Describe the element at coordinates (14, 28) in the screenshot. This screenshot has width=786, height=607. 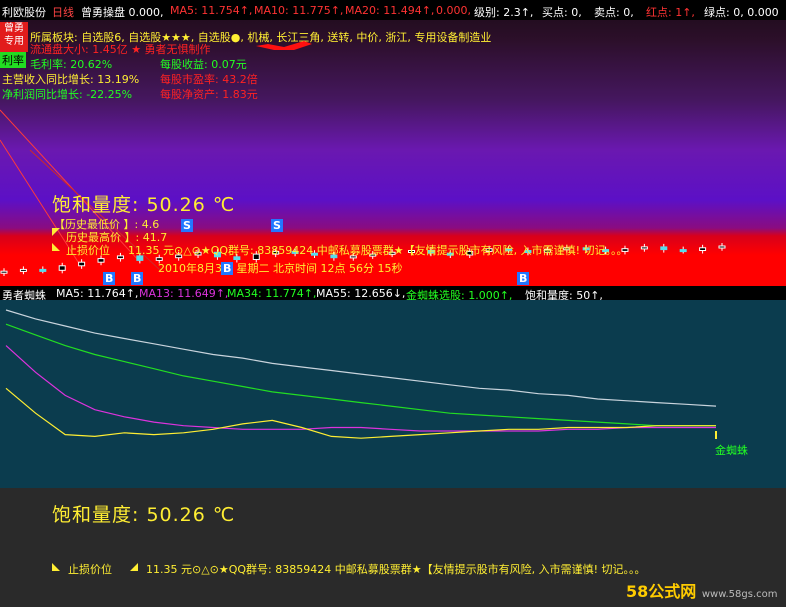
I see `badge-line-1: 曾勇` at that location.